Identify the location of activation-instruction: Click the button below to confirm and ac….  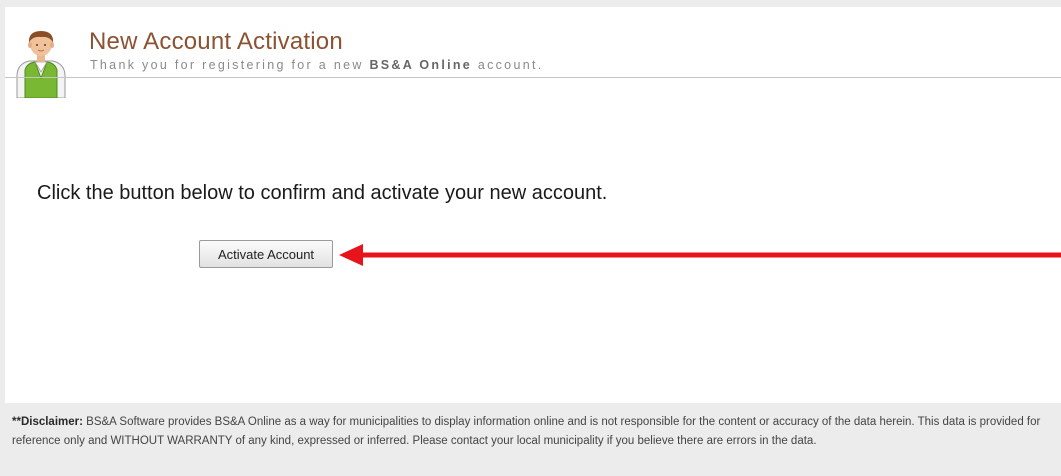
(322, 193).